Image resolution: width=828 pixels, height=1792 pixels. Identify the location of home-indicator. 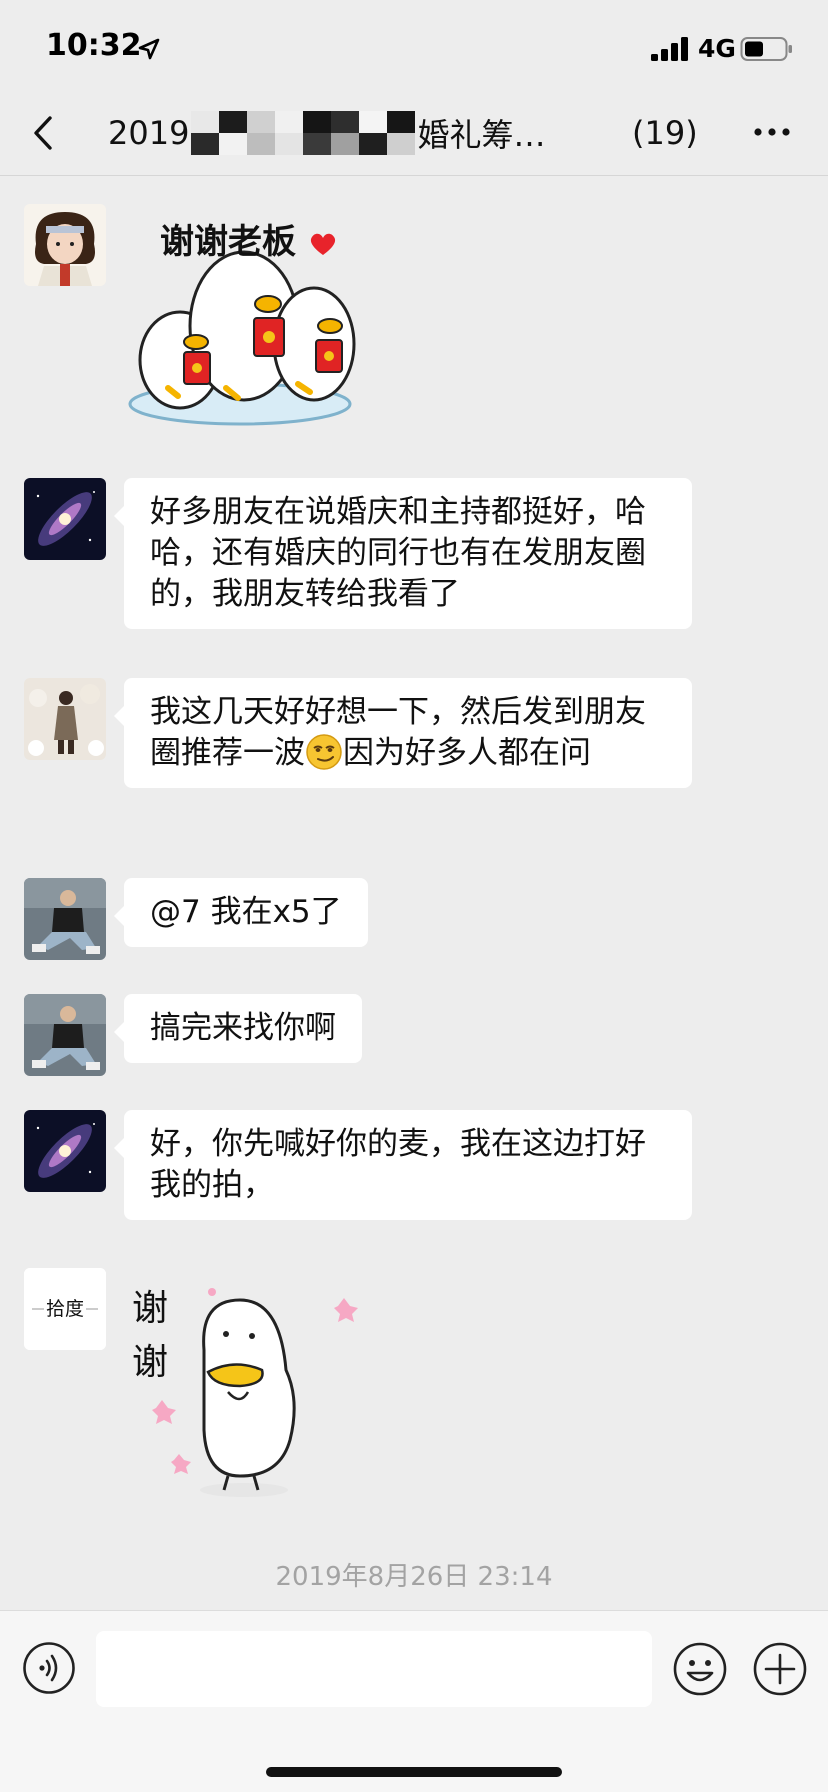
(414, 1772).